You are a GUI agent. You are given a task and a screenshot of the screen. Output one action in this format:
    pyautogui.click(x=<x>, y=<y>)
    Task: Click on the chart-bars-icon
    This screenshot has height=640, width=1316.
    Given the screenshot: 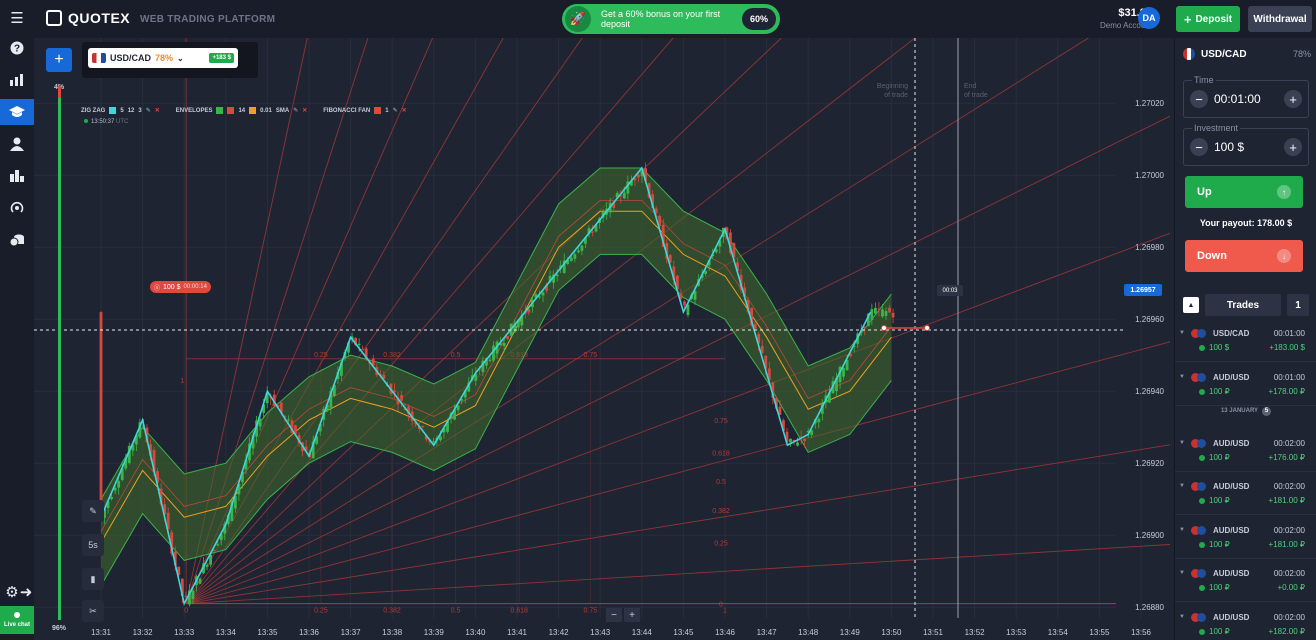 What is the action you would take?
    pyautogui.click(x=17, y=80)
    